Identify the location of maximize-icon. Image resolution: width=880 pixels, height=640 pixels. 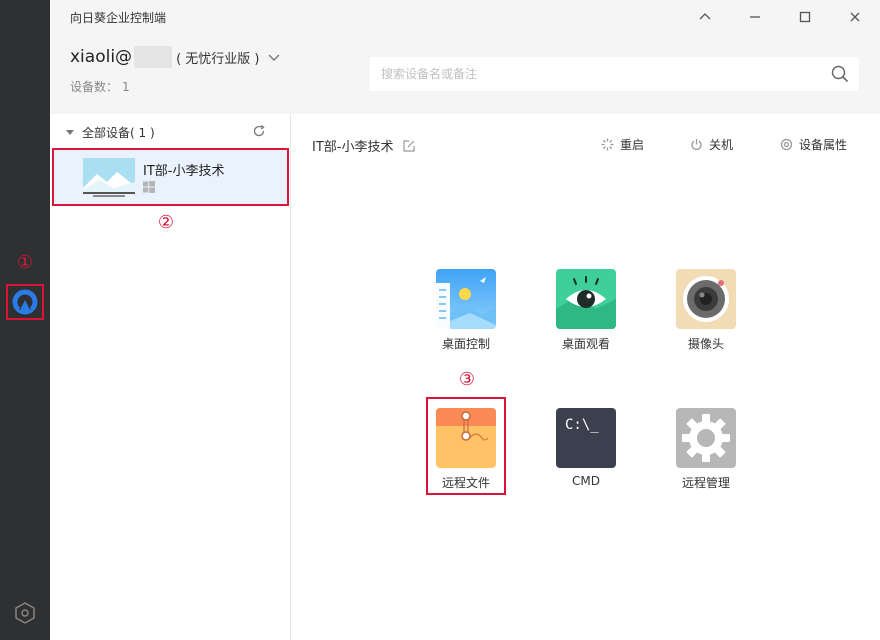
(805, 17).